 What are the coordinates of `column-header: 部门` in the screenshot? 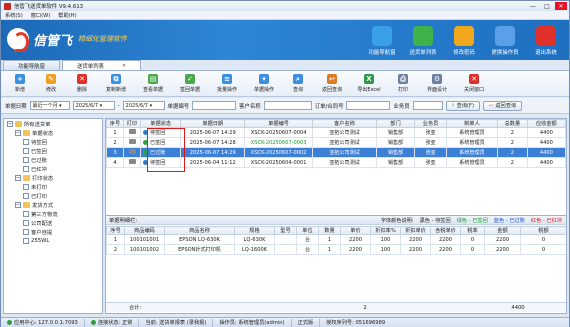 It's located at (395, 123).